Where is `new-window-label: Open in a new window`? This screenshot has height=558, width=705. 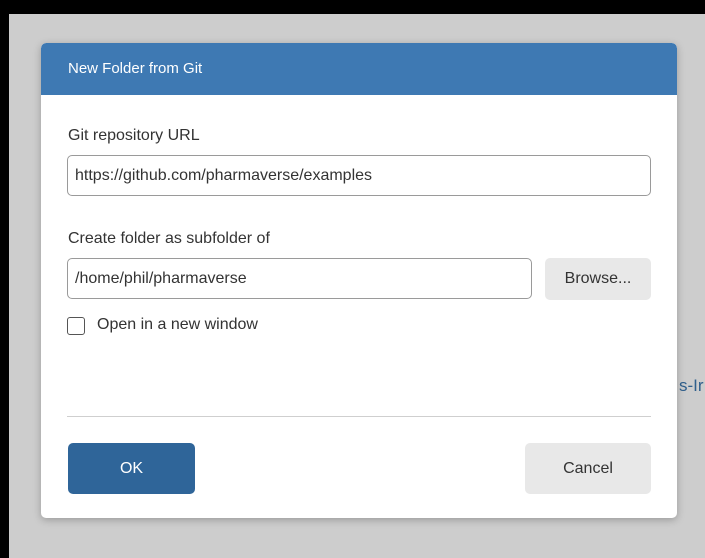
new-window-label: Open in a new window is located at coordinates (177, 325).